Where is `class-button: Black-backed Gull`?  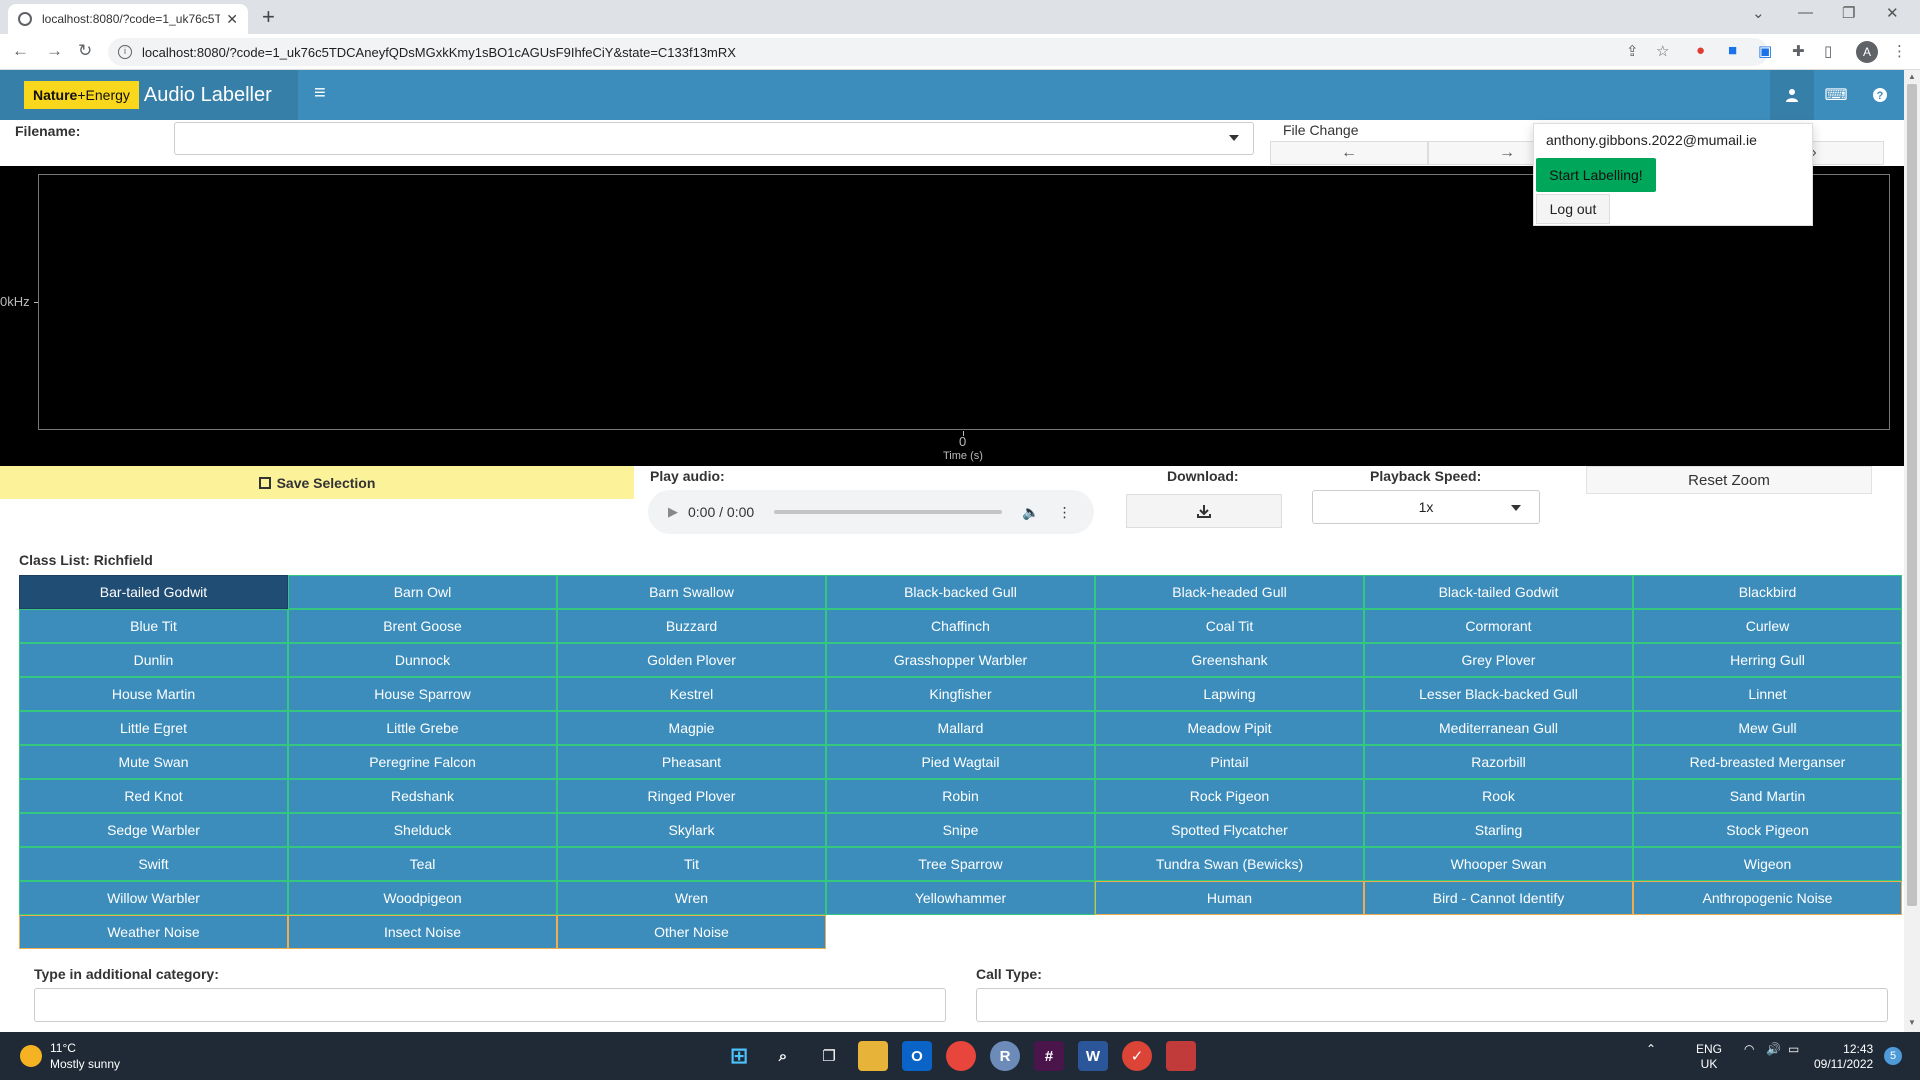 class-button: Black-backed Gull is located at coordinates (960, 592).